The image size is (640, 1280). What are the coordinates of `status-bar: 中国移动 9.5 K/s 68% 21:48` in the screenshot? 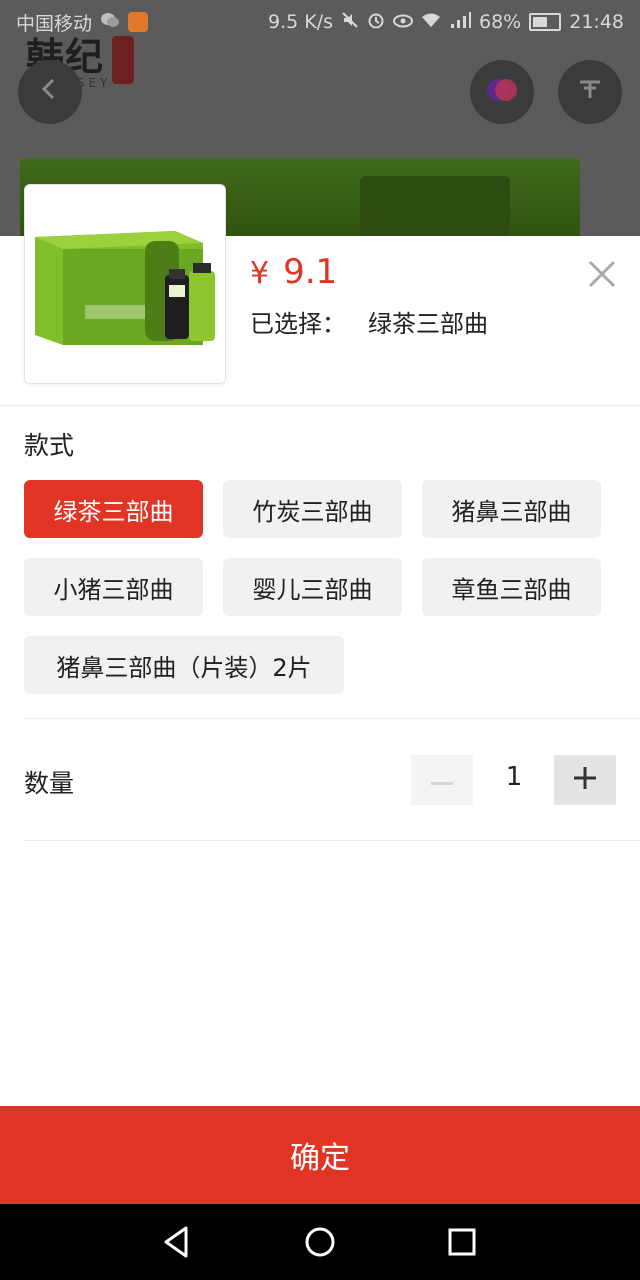 It's located at (320, 22).